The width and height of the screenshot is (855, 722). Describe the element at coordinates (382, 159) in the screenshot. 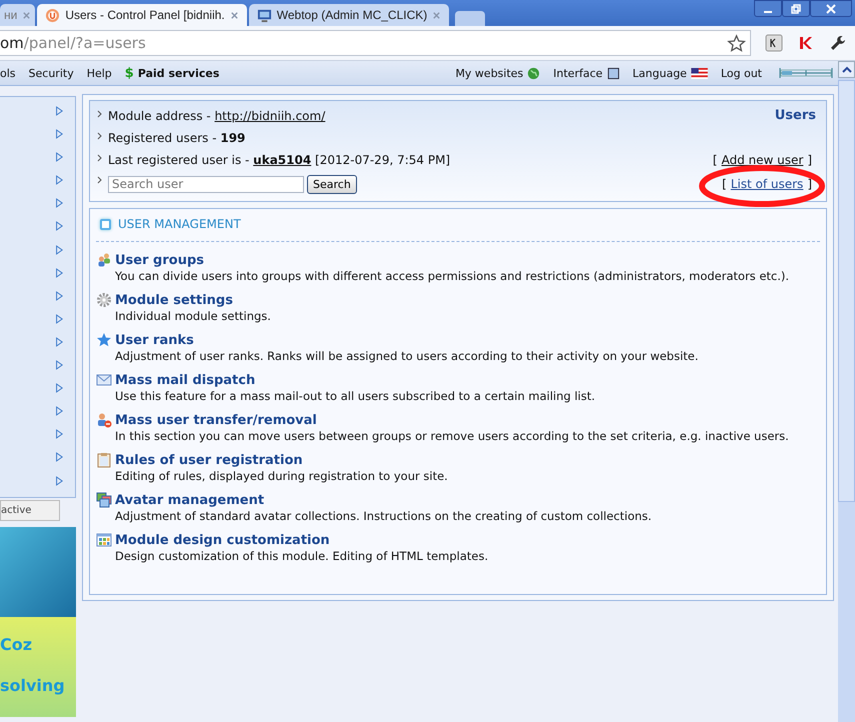

I see `registration-date: [2012-07-29, 7:54 PM]` at that location.